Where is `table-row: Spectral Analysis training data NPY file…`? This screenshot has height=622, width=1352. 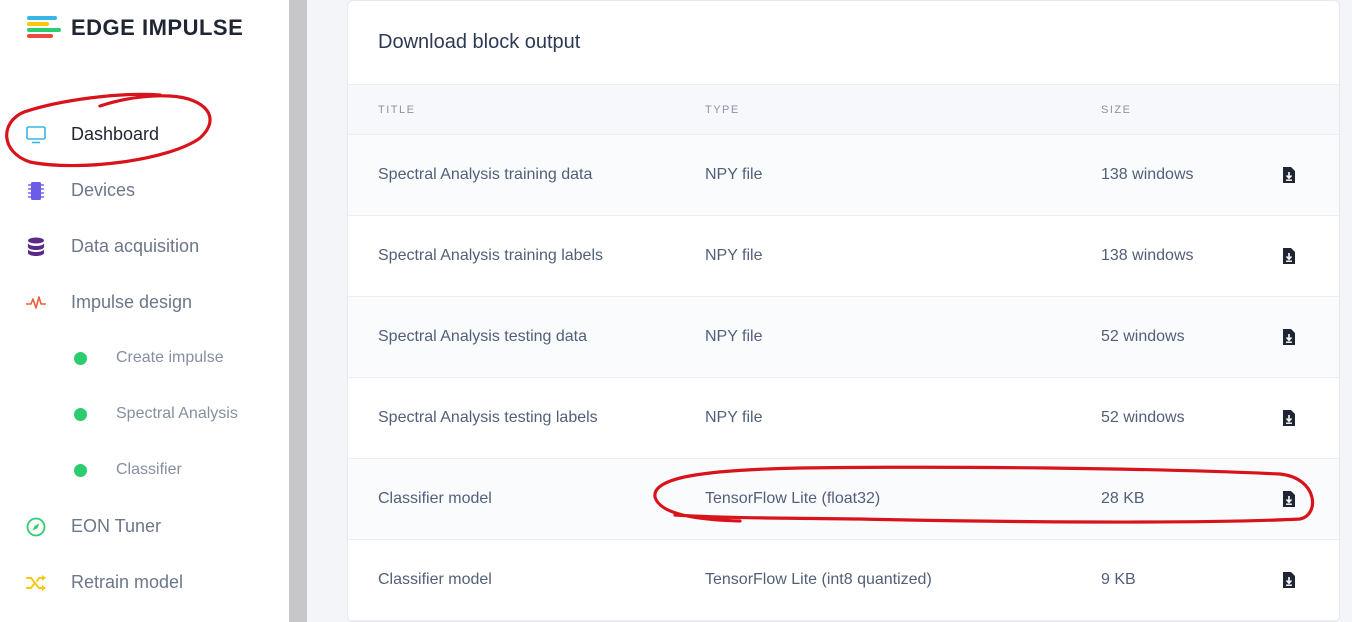 table-row: Spectral Analysis training data NPY file… is located at coordinates (843, 175).